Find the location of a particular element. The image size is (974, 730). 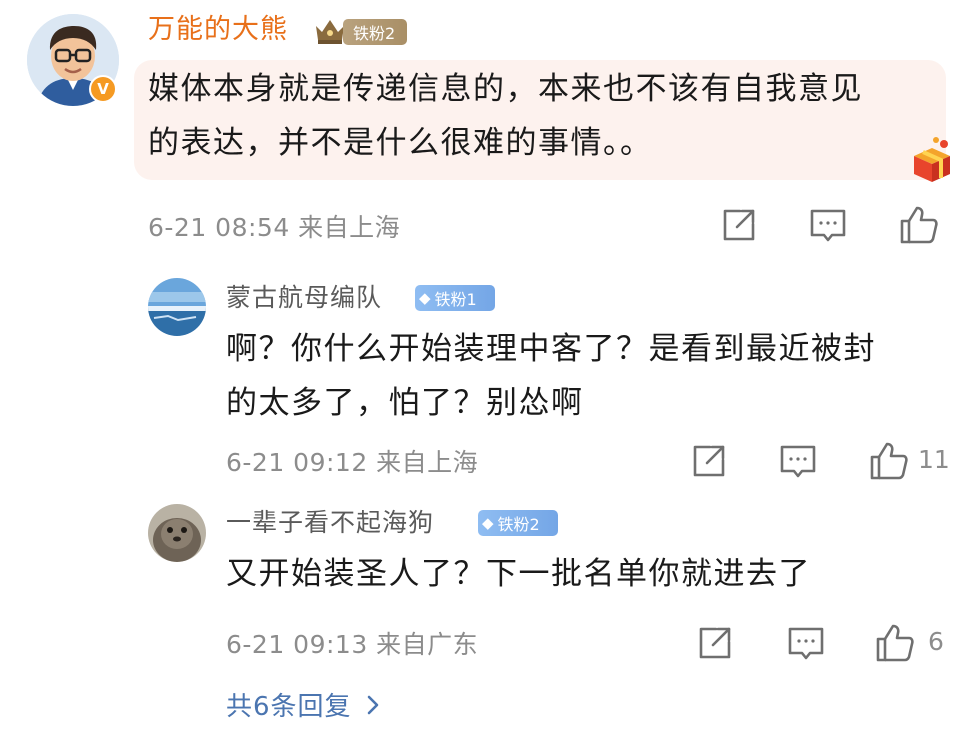

more-replies-label: 共6条回复 is located at coordinates (289, 707).